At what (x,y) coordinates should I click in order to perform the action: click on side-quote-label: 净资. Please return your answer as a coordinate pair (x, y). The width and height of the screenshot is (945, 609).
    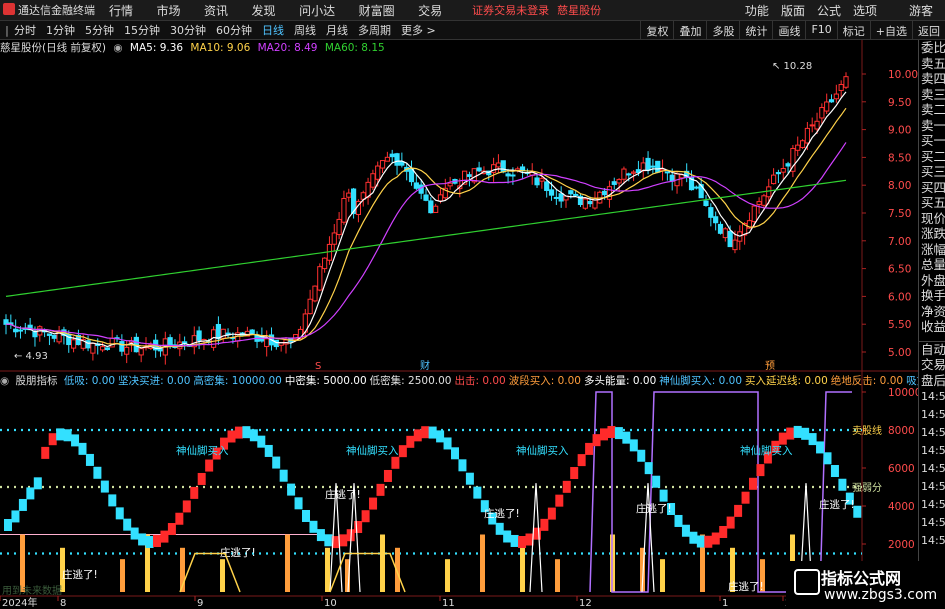
    Looking at the image, I should click on (933, 311).